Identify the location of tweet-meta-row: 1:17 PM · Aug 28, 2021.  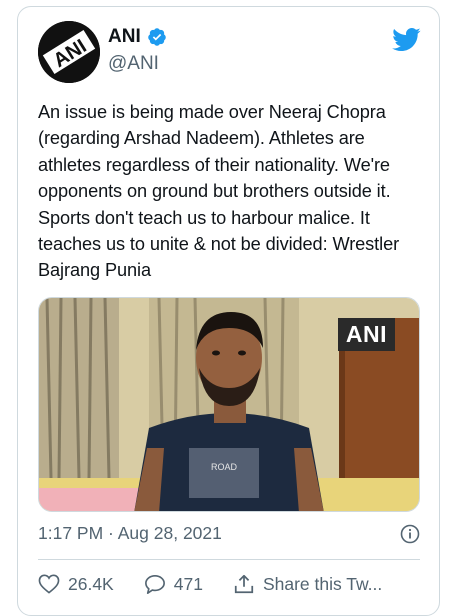
(229, 533).